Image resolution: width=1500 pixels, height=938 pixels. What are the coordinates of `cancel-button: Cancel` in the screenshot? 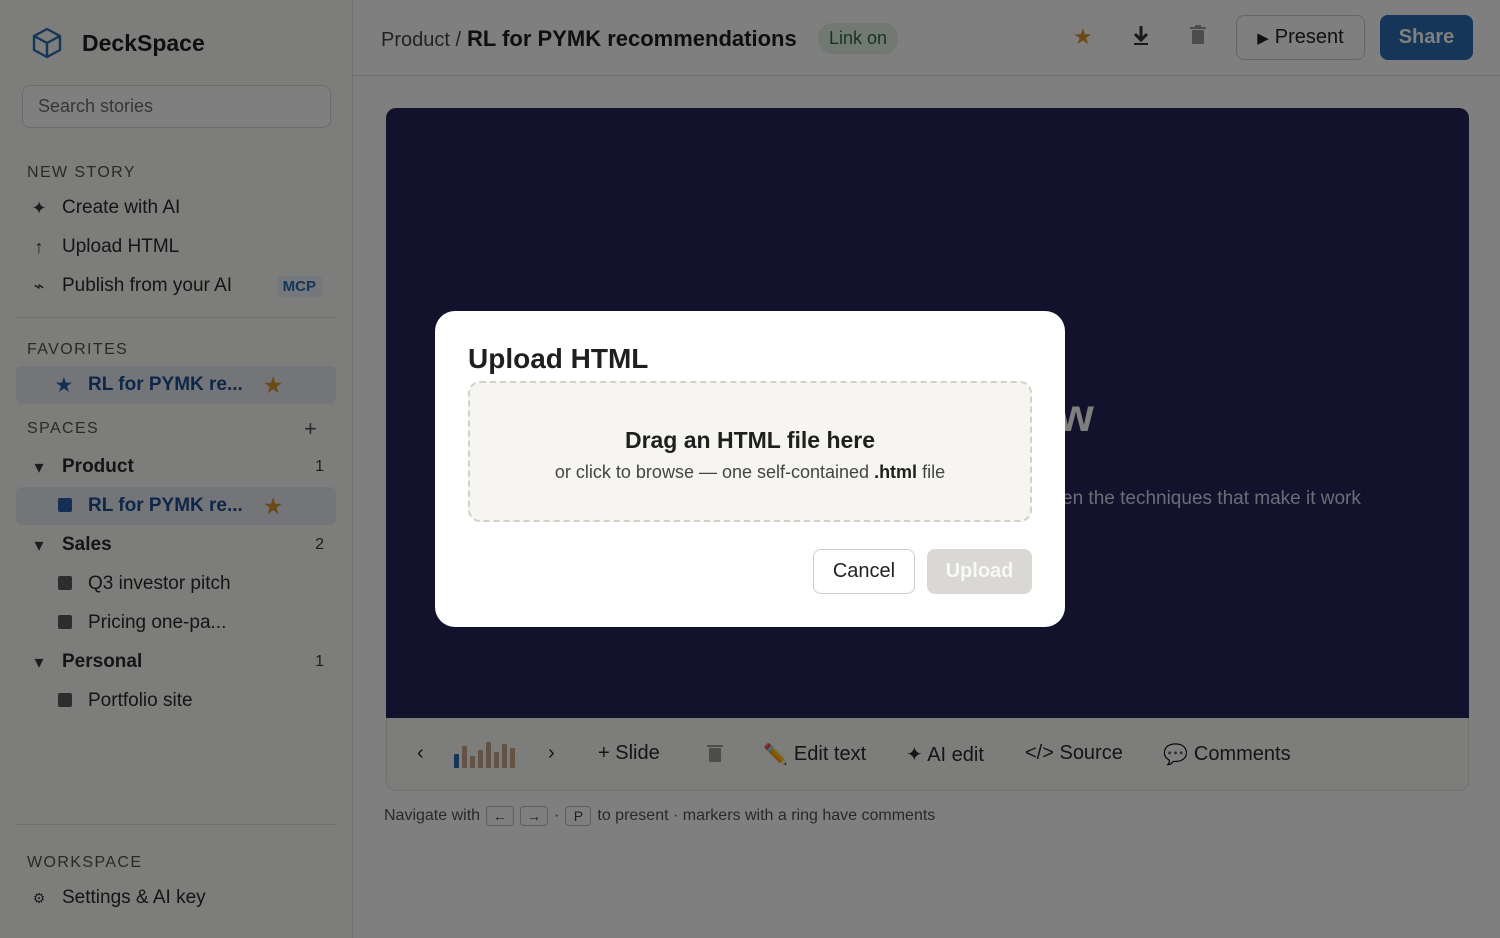 It's located at (864, 571).